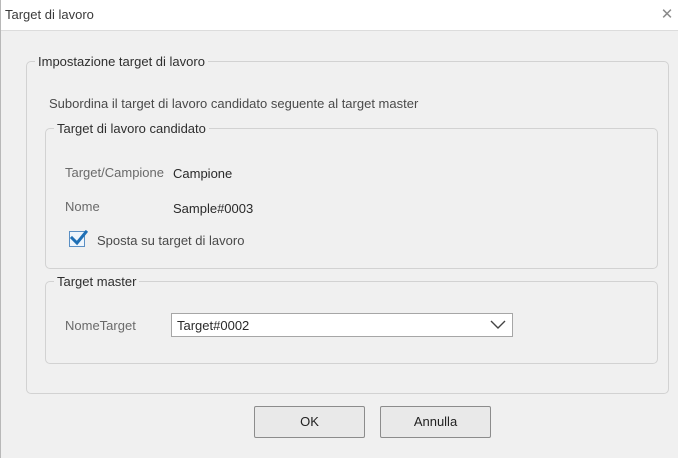 This screenshot has width=678, height=458. I want to click on target-sample-value: Campione, so click(203, 173).